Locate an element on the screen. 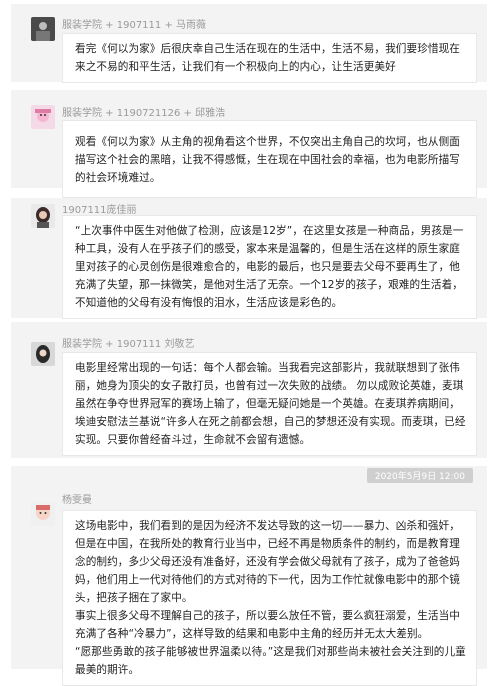 This screenshot has width=499, height=686. comment-author: 服装学院 + 1190721126 + 邱雅浩 is located at coordinates (144, 113).